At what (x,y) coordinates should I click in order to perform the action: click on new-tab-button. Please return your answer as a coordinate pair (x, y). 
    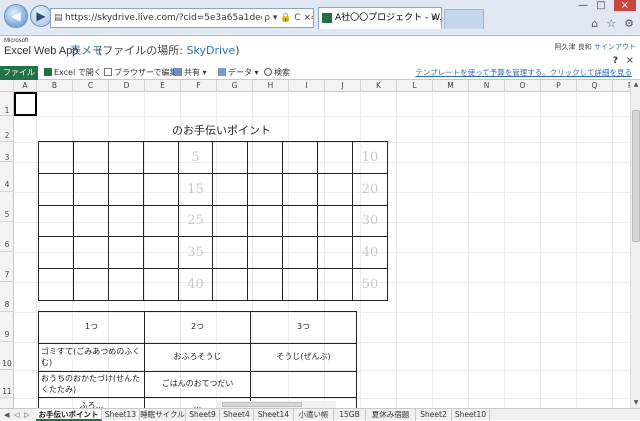
    Looking at the image, I should click on (464, 19).